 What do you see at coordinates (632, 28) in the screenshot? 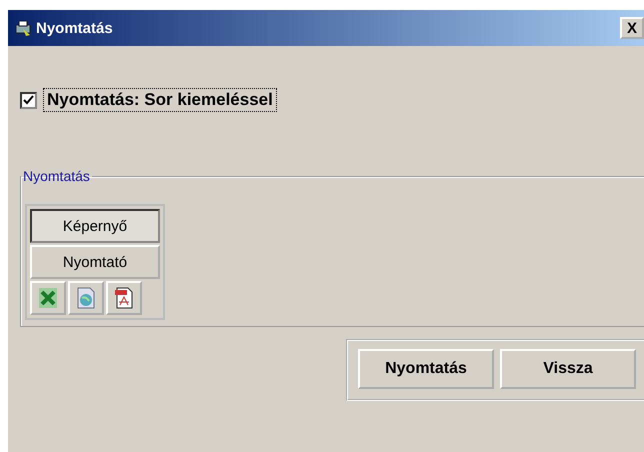
I see `close-button: X` at bounding box center [632, 28].